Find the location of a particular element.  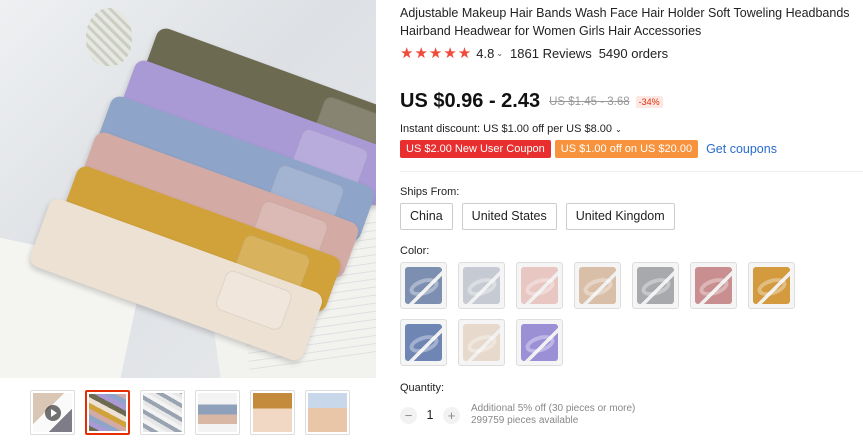

color-swatches is located at coordinates (610, 314).